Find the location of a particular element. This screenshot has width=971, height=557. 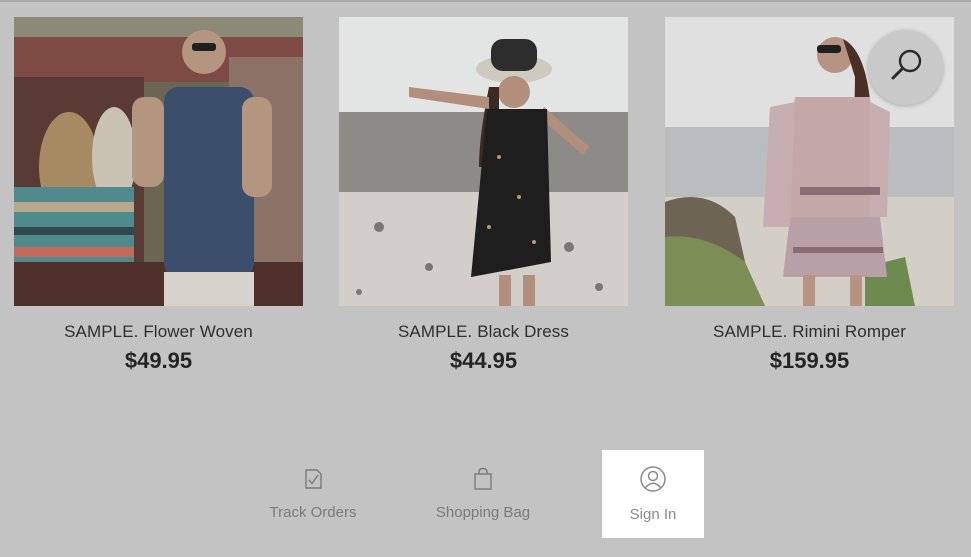

nav-shopping-bag: Shopping Bag is located at coordinates (483, 494).